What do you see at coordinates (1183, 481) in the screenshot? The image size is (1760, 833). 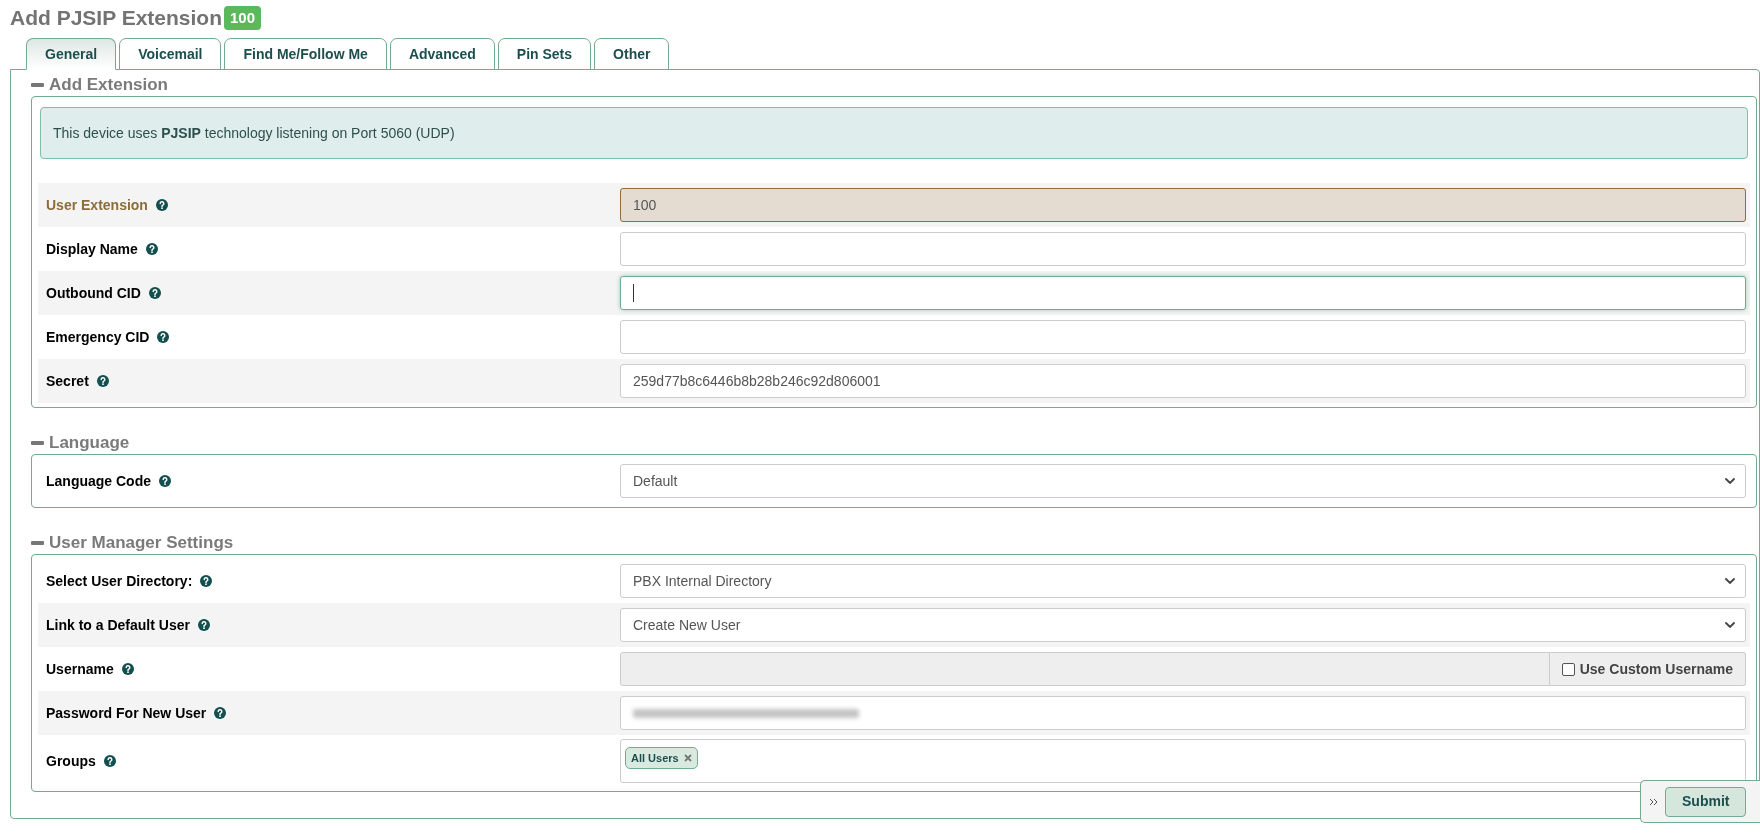 I see `select-field: Default` at bounding box center [1183, 481].